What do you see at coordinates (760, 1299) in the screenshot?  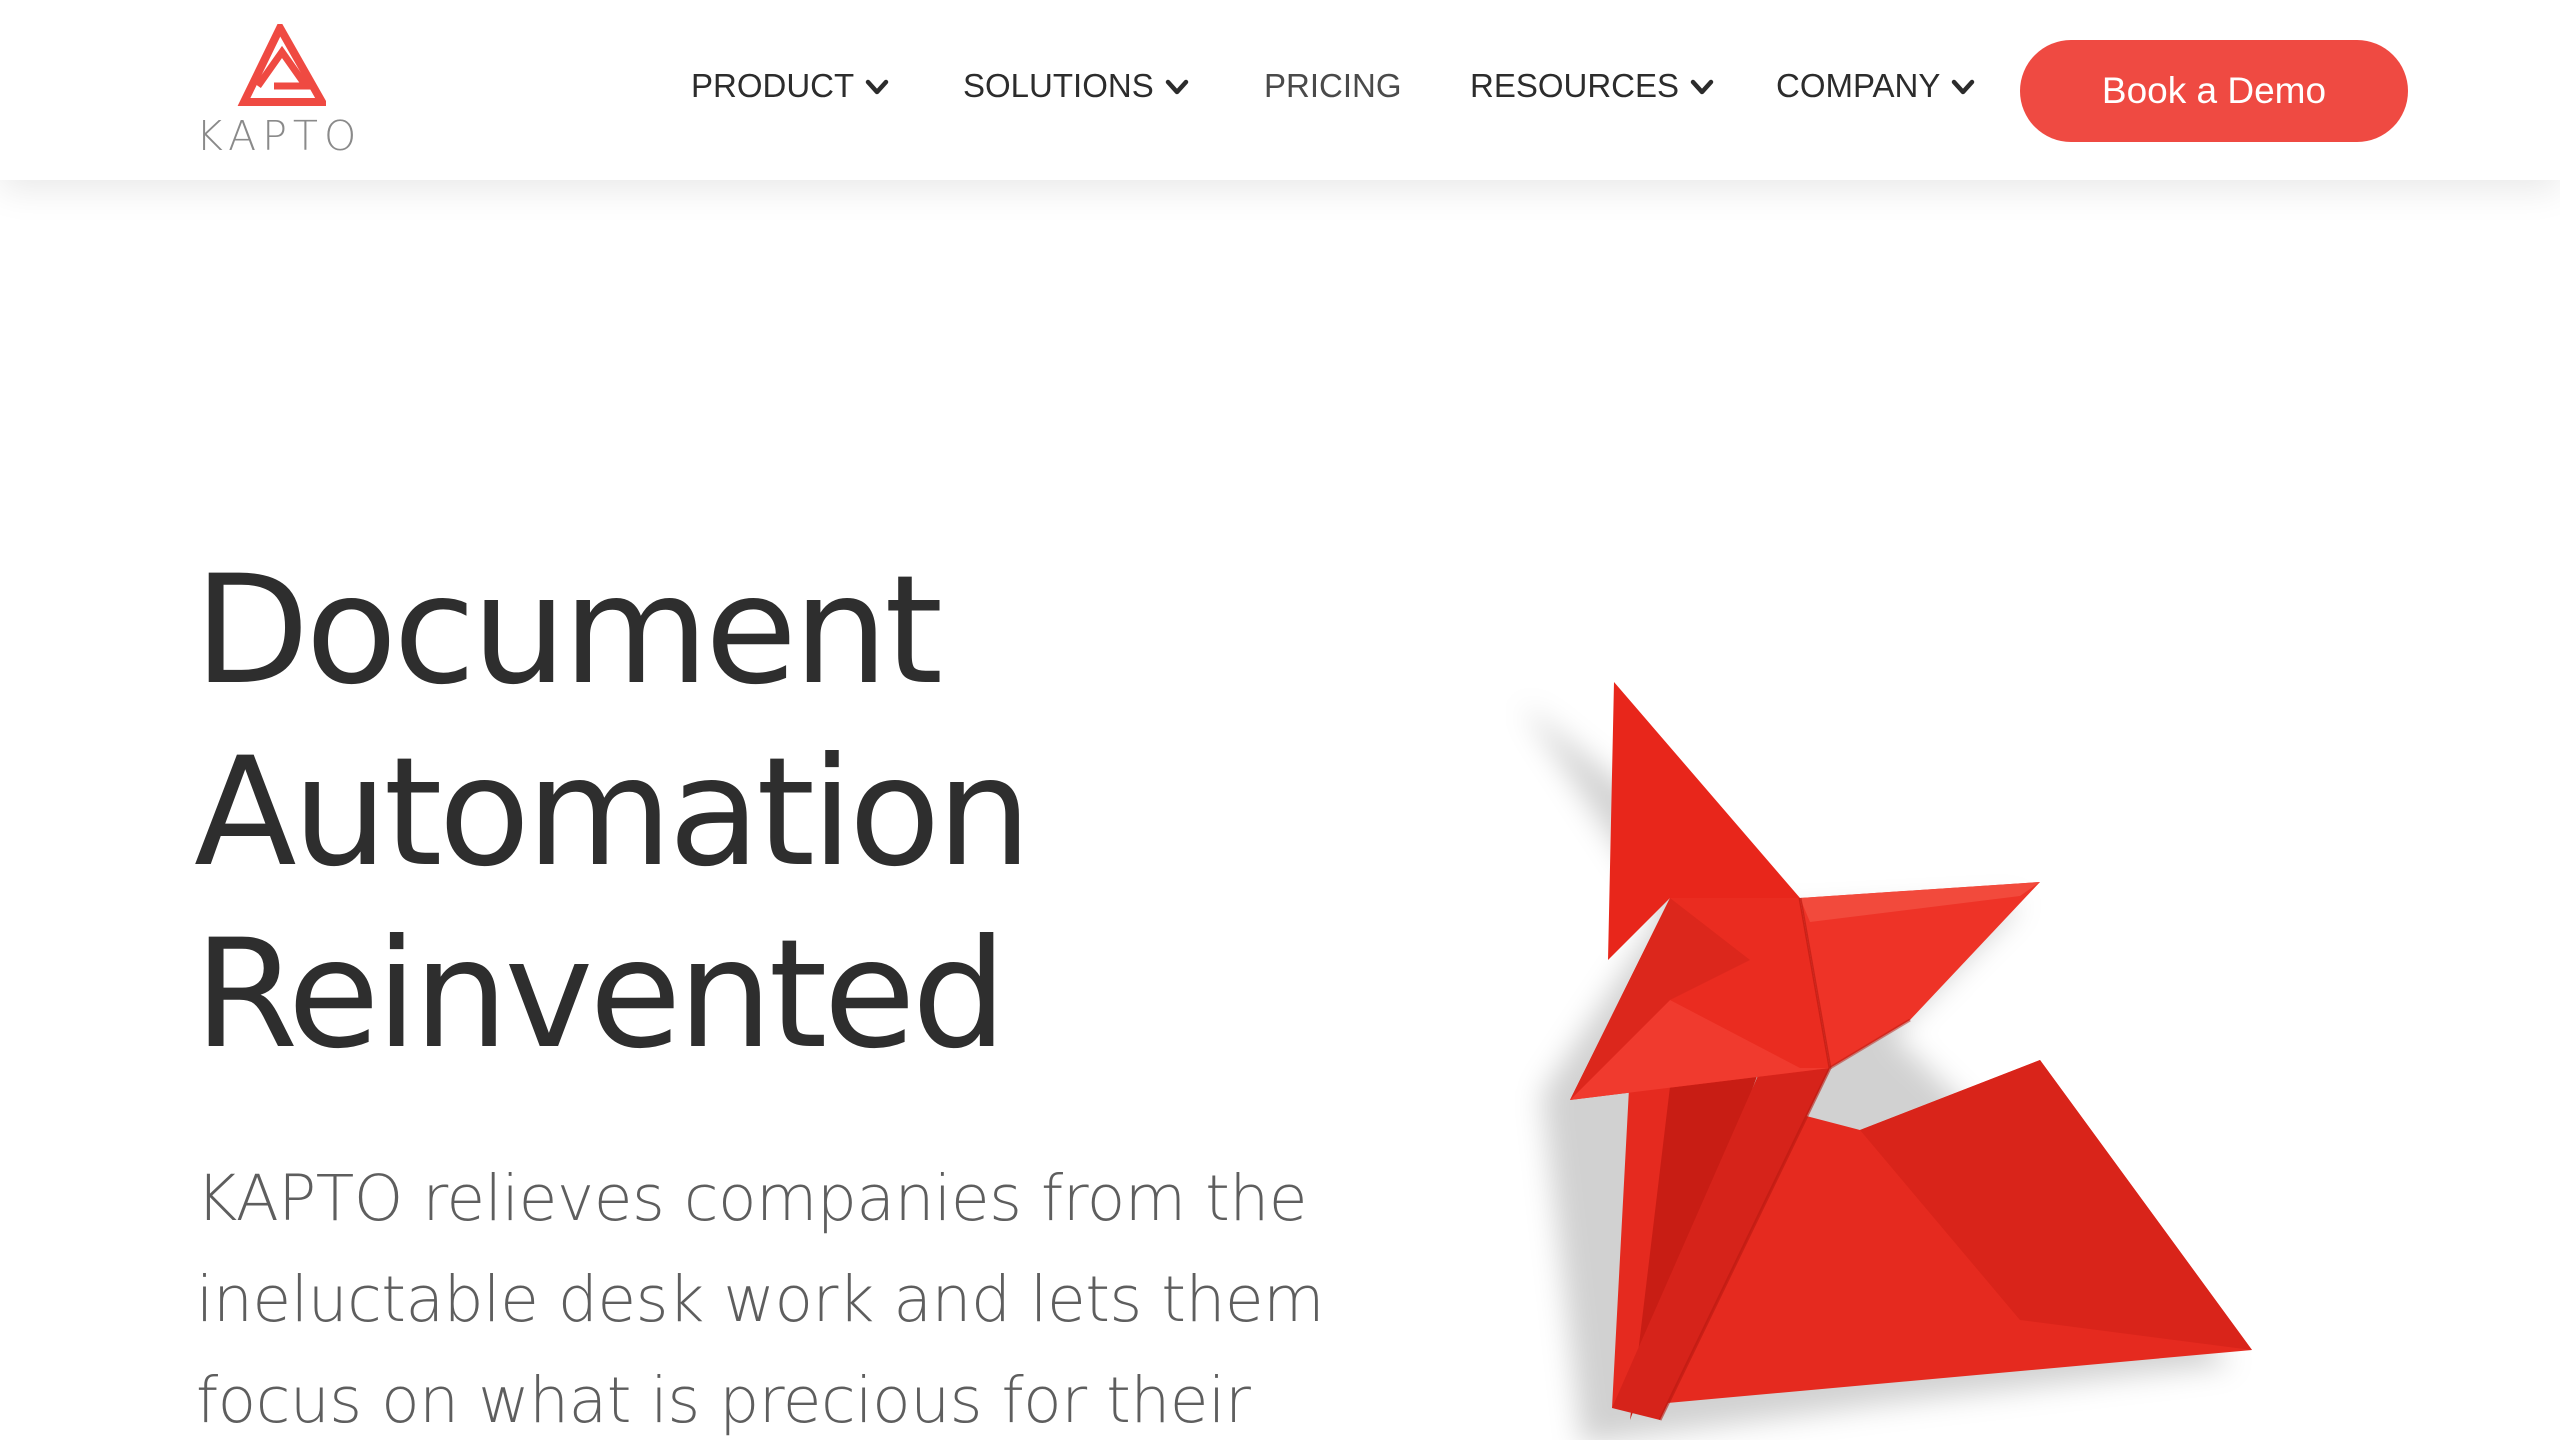 I see `hero-subtitle-line: ineluctable desk work and lets them` at bounding box center [760, 1299].